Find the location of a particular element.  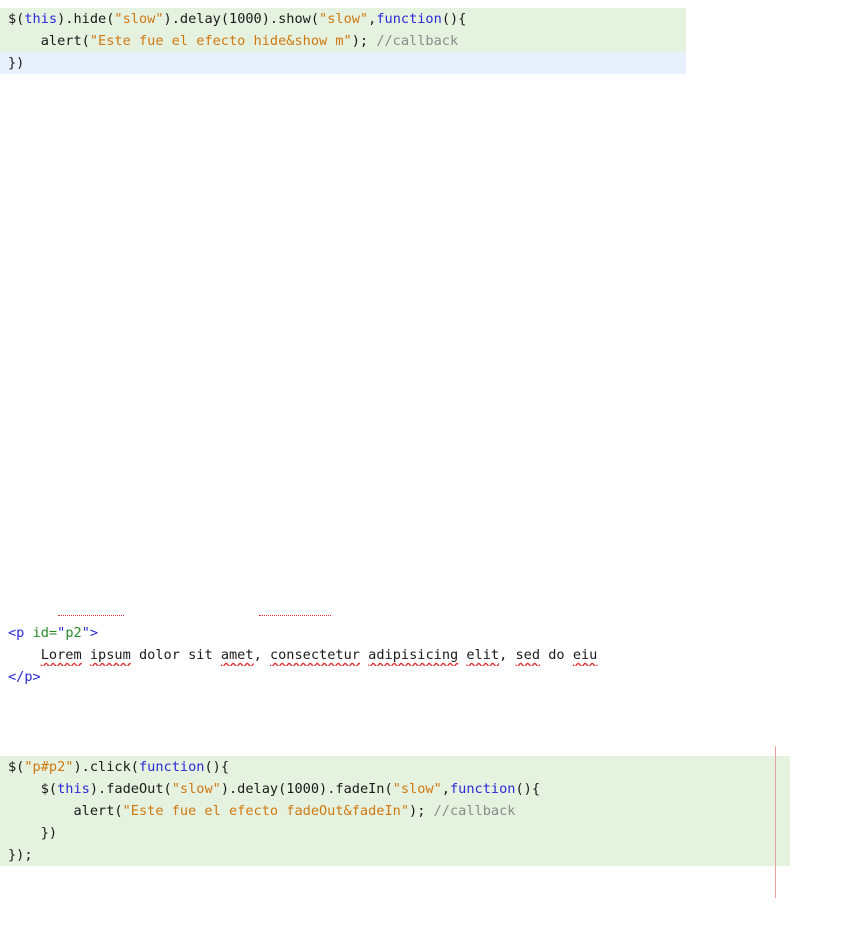

code-line: <p id="p2"> is located at coordinates (433, 633).